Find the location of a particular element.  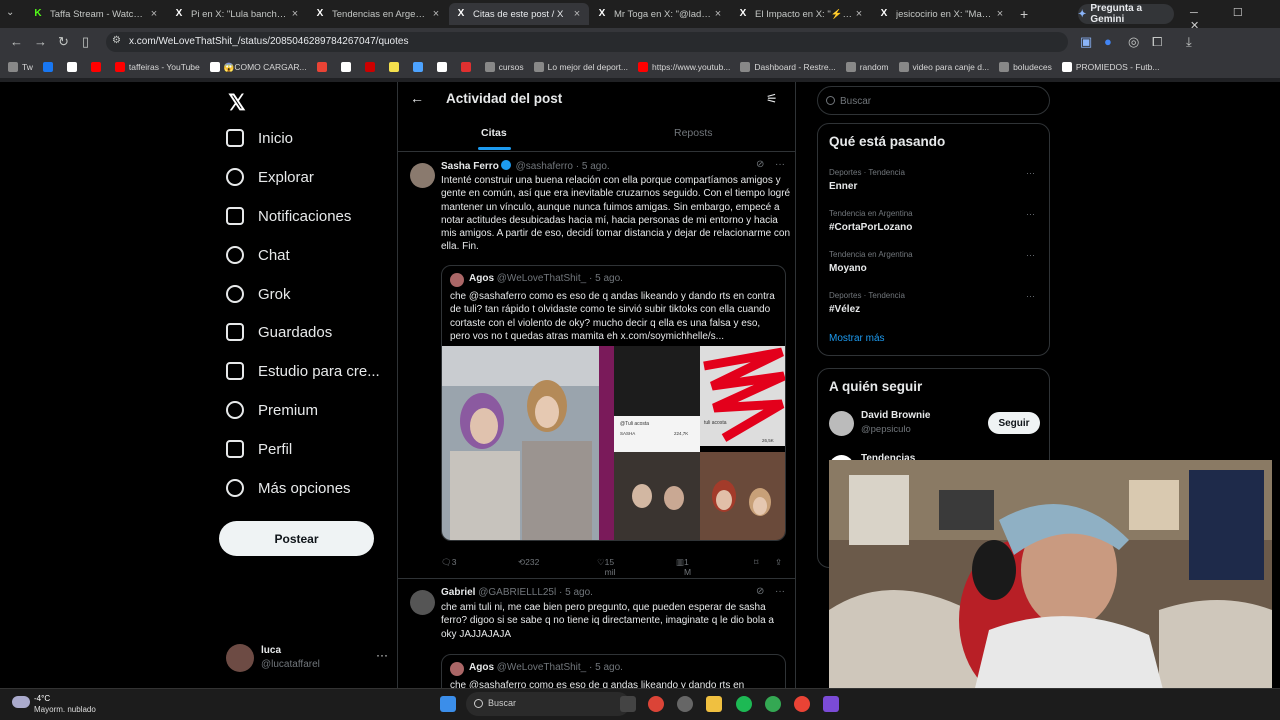

bookmark-item: taffeiras - YouTube is located at coordinates (157, 67).